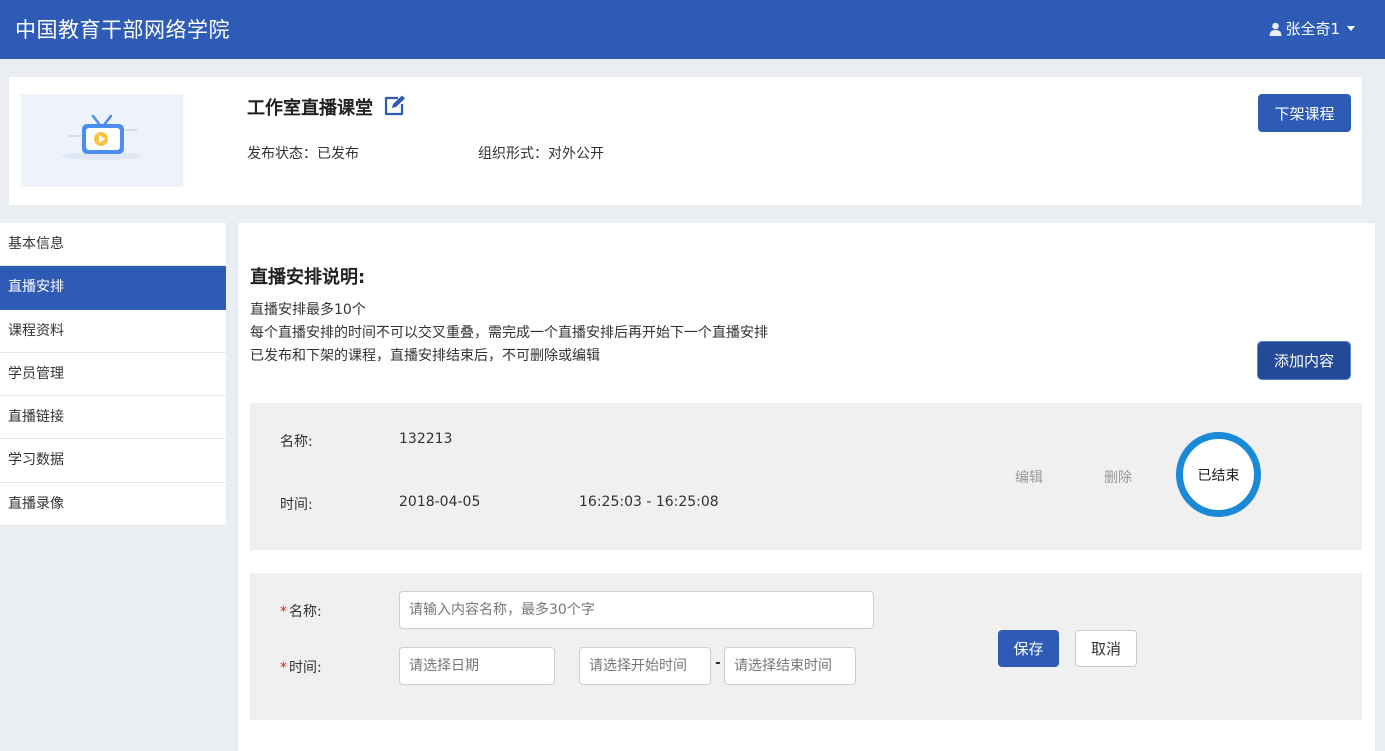 Image resolution: width=1385 pixels, height=751 pixels. Describe the element at coordinates (296, 442) in the screenshot. I see `record-name-label: 名称:` at that location.